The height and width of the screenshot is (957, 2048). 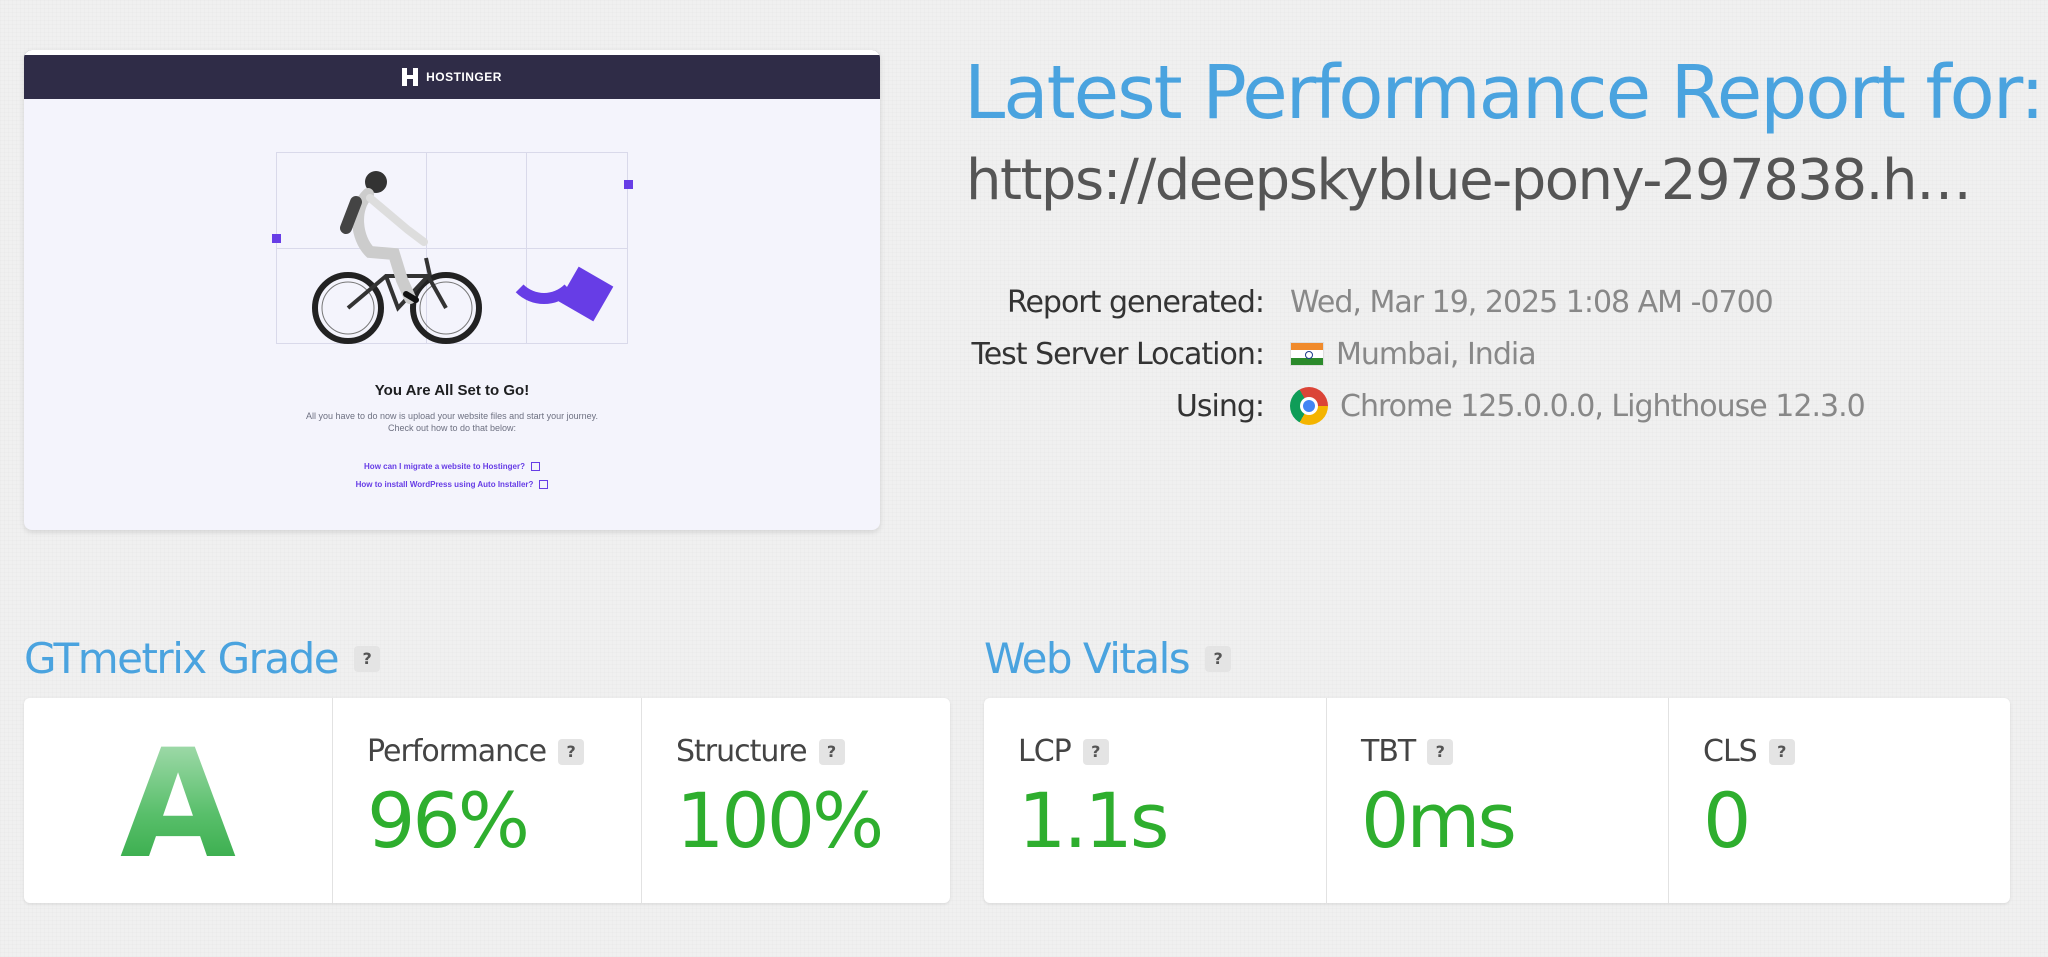 What do you see at coordinates (452, 390) in the screenshot?
I see `preview-heading: You Are All Set to Go!` at bounding box center [452, 390].